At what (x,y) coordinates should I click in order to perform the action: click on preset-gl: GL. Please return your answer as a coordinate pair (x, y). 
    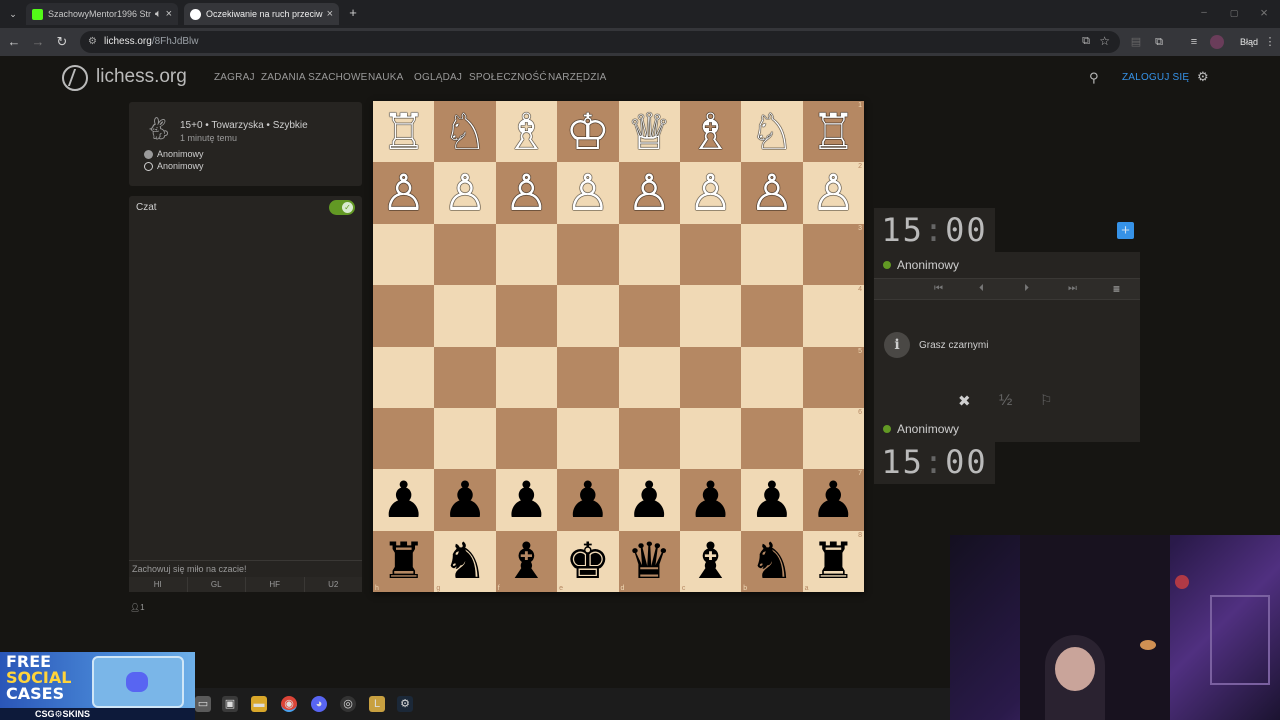
    Looking at the image, I should click on (217, 584).